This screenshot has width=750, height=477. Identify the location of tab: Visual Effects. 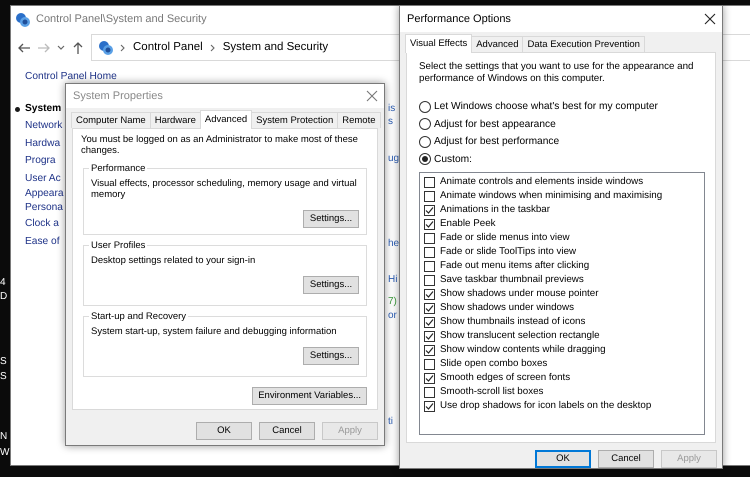
(438, 43).